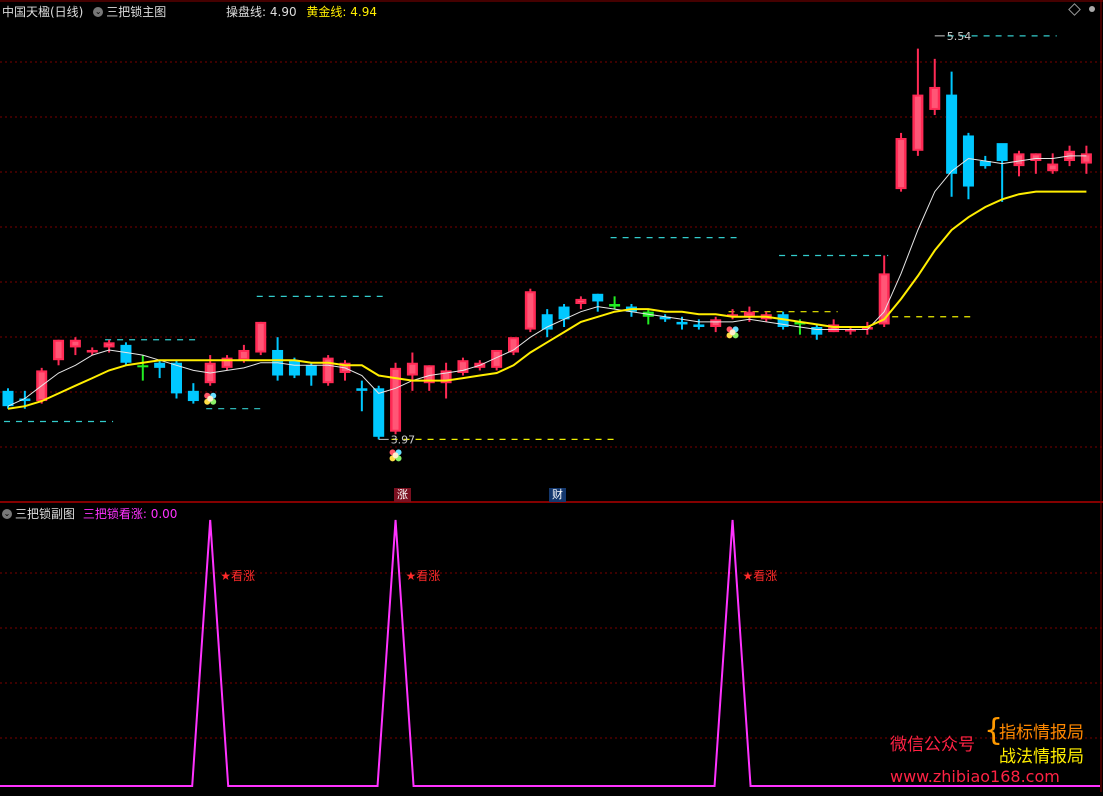  I want to click on high-price-label: 5.54, so click(959, 36).